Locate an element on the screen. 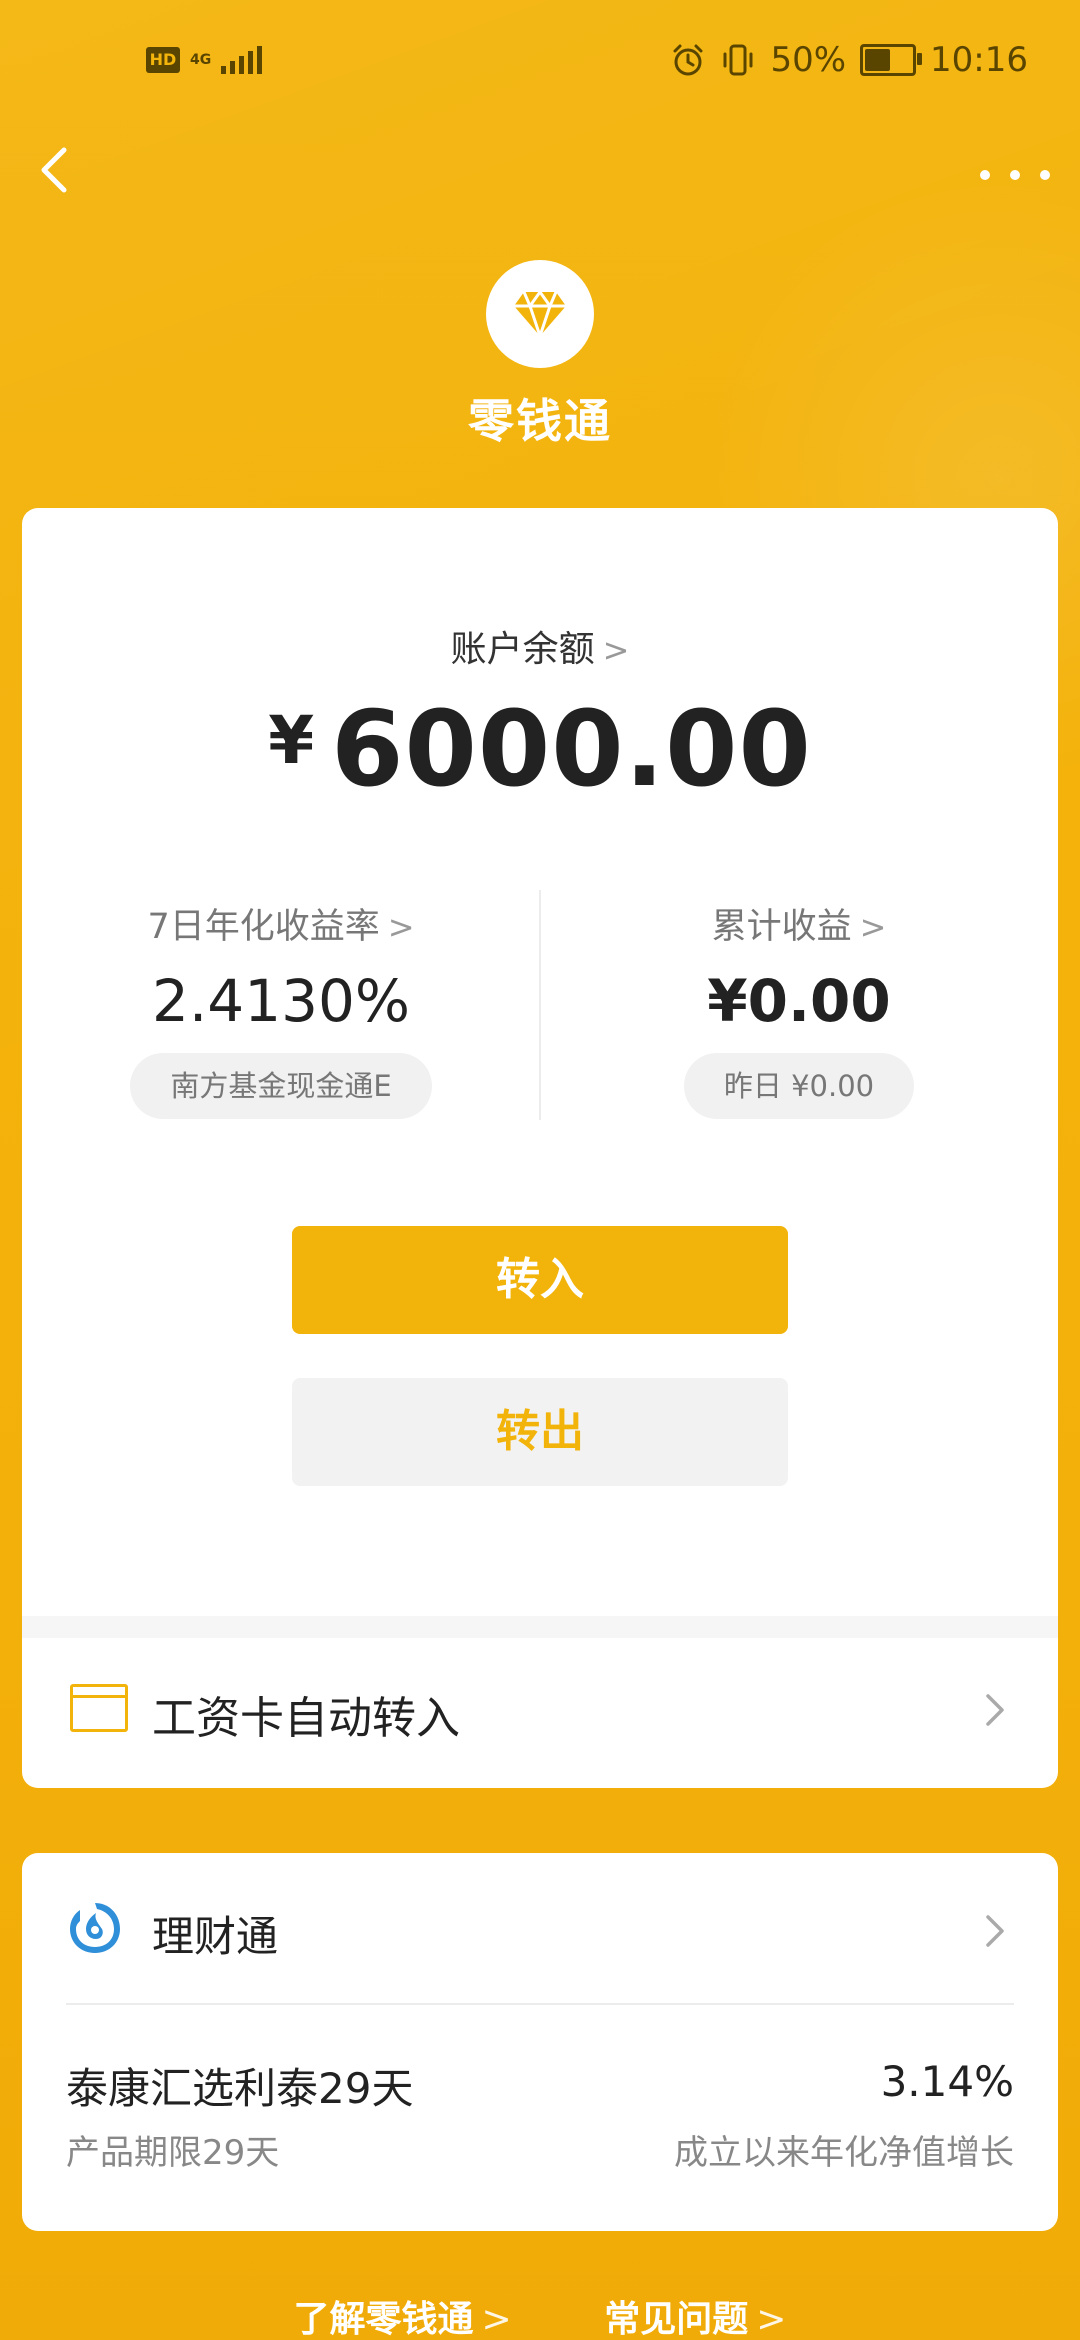  fund-product-term: 产品期限29天 is located at coordinates (173, 2153).